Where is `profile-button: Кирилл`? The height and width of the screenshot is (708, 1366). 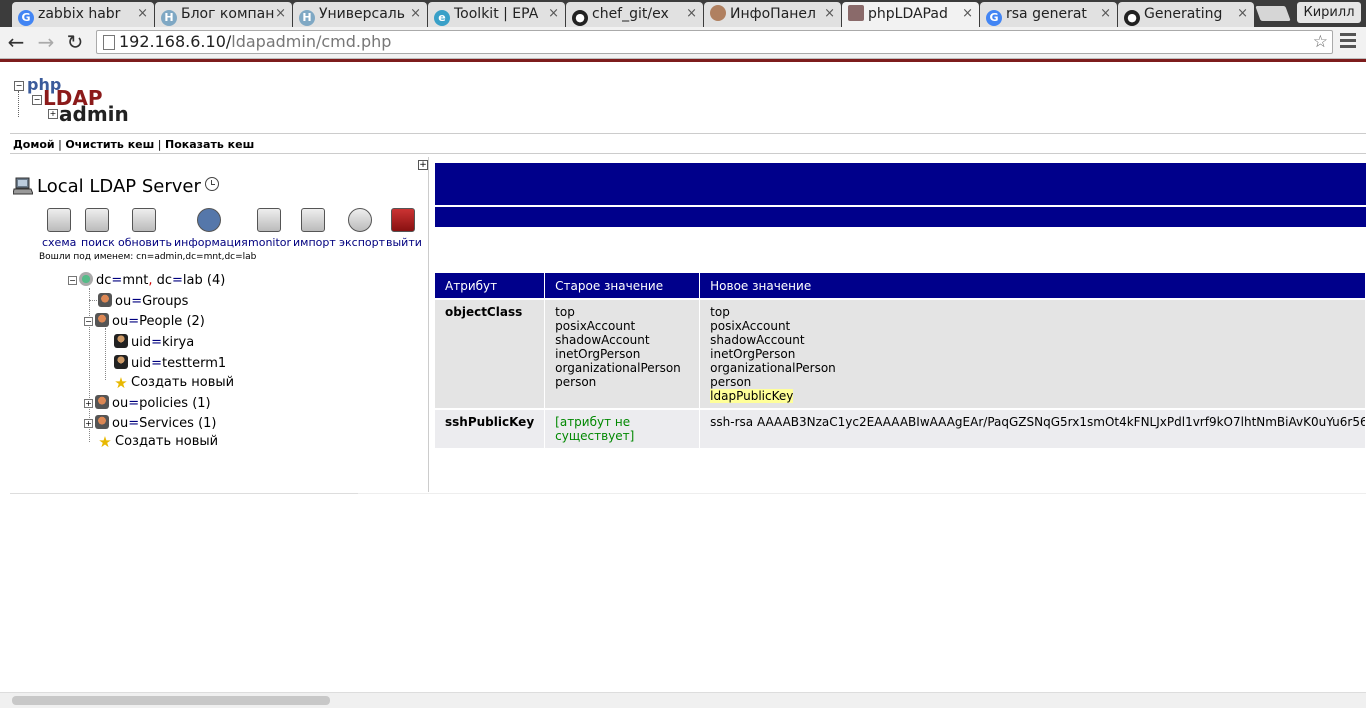
profile-button: Кирилл is located at coordinates (1329, 12).